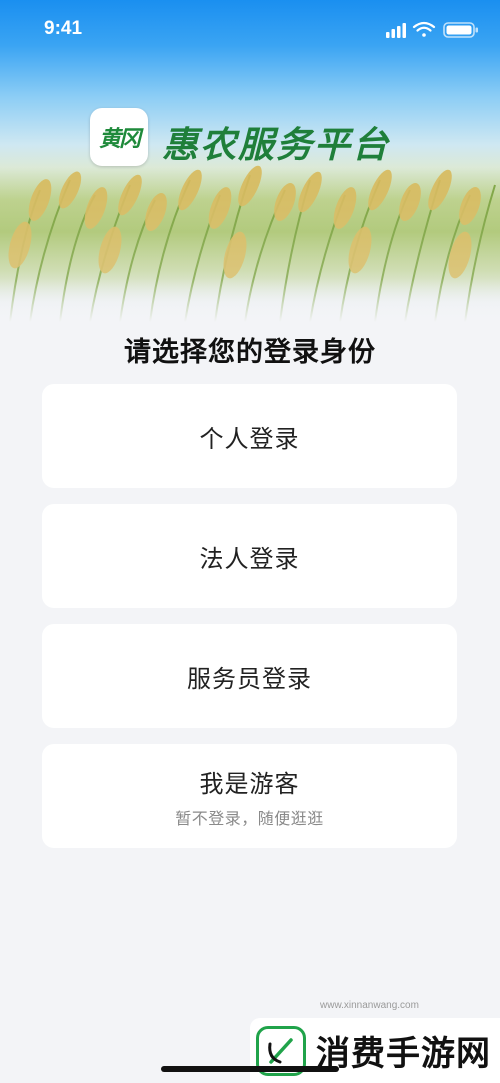 The width and height of the screenshot is (500, 1083). What do you see at coordinates (396, 30) in the screenshot?
I see `signal-icon` at bounding box center [396, 30].